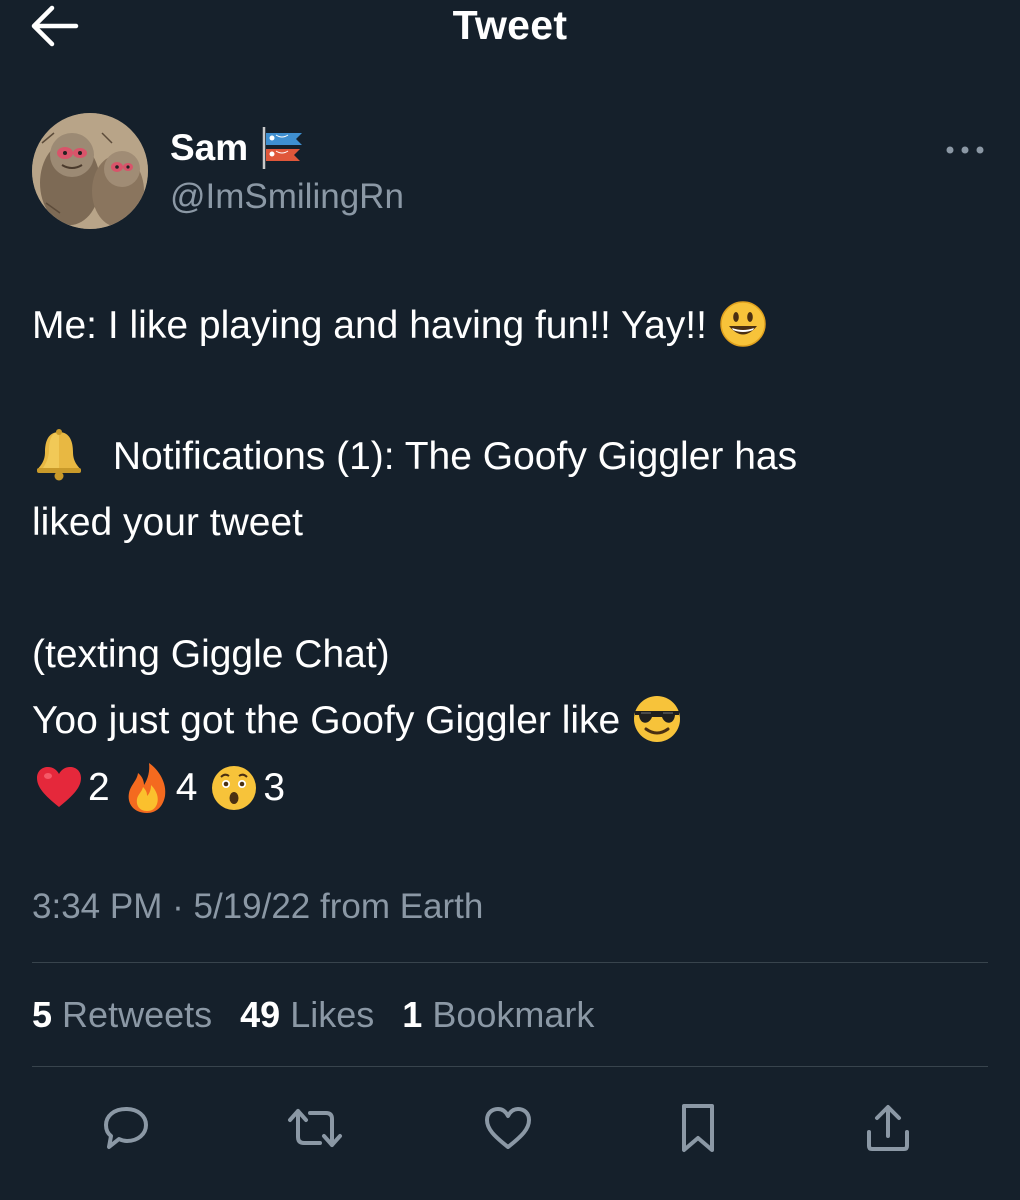  Describe the element at coordinates (209, 147) in the screenshot. I see `author-name-label: Sam` at that location.